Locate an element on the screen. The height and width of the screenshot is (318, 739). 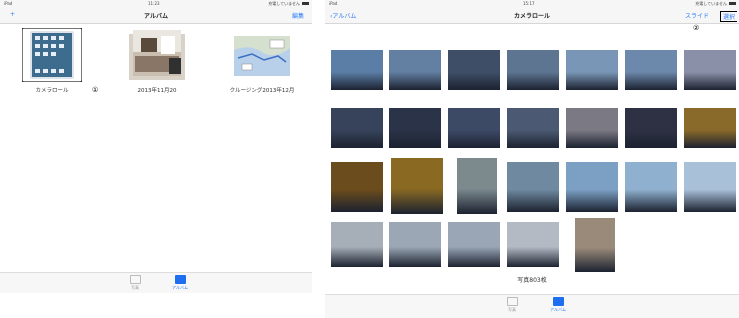
clock: 15:17 is located at coordinates (529, 3).